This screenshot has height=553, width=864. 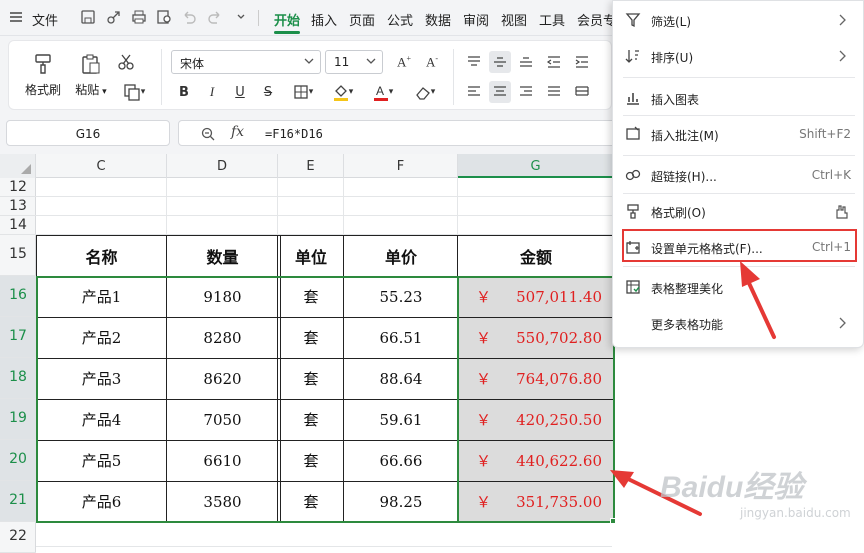 I want to click on cell-name: 产品4, so click(x=101, y=419).